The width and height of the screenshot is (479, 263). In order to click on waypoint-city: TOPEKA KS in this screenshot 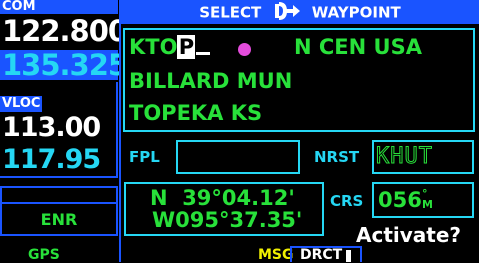, I will do `click(196, 113)`.